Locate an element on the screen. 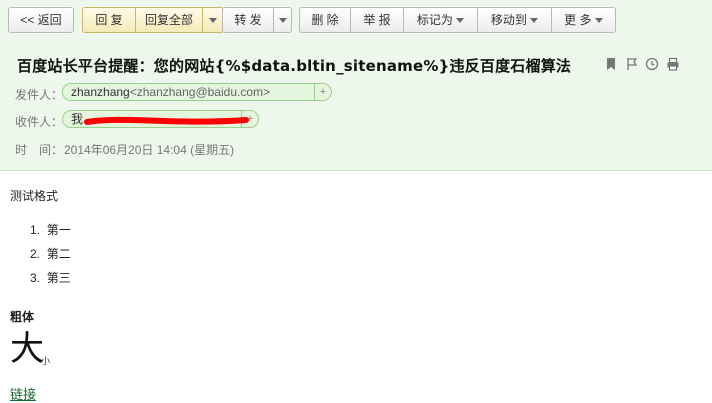 This screenshot has width=712, height=403. list-item-text: 第一 is located at coordinates (58, 230).